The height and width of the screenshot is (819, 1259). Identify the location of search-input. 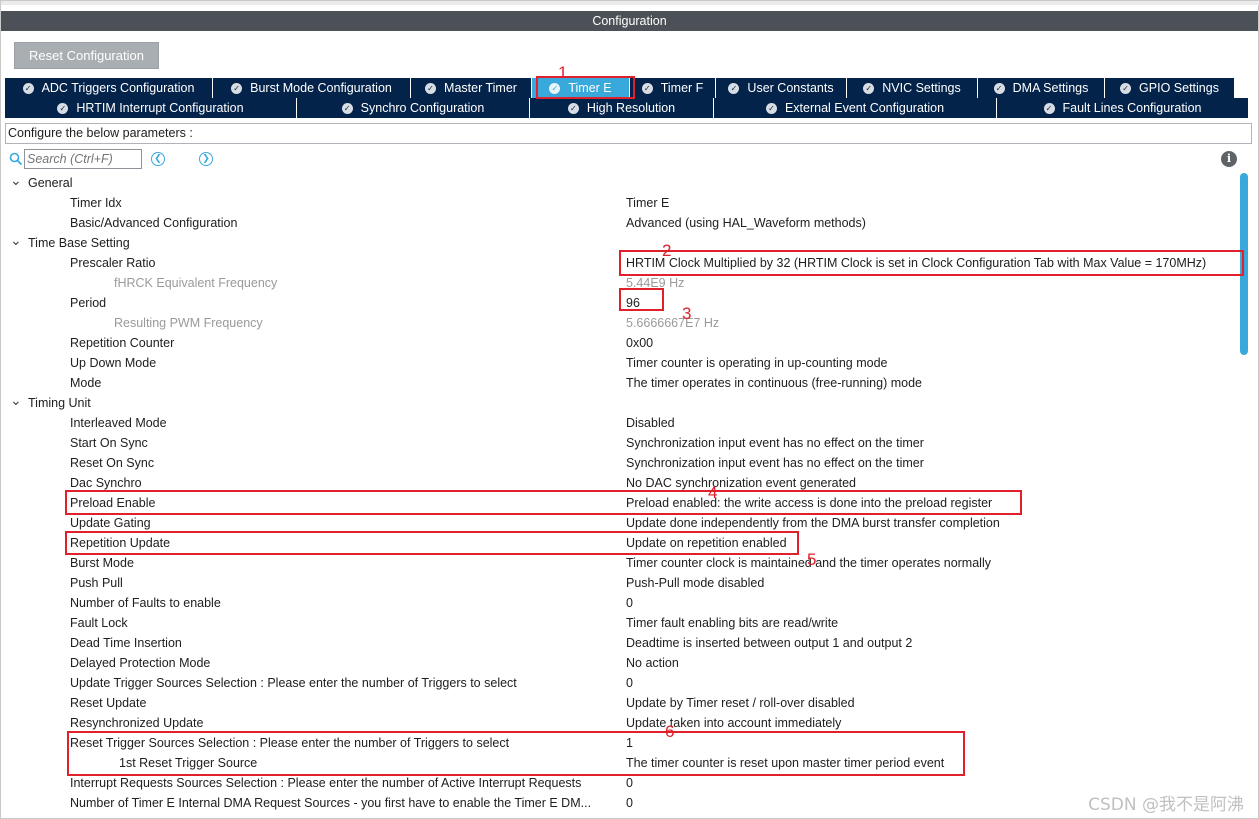
(83, 159).